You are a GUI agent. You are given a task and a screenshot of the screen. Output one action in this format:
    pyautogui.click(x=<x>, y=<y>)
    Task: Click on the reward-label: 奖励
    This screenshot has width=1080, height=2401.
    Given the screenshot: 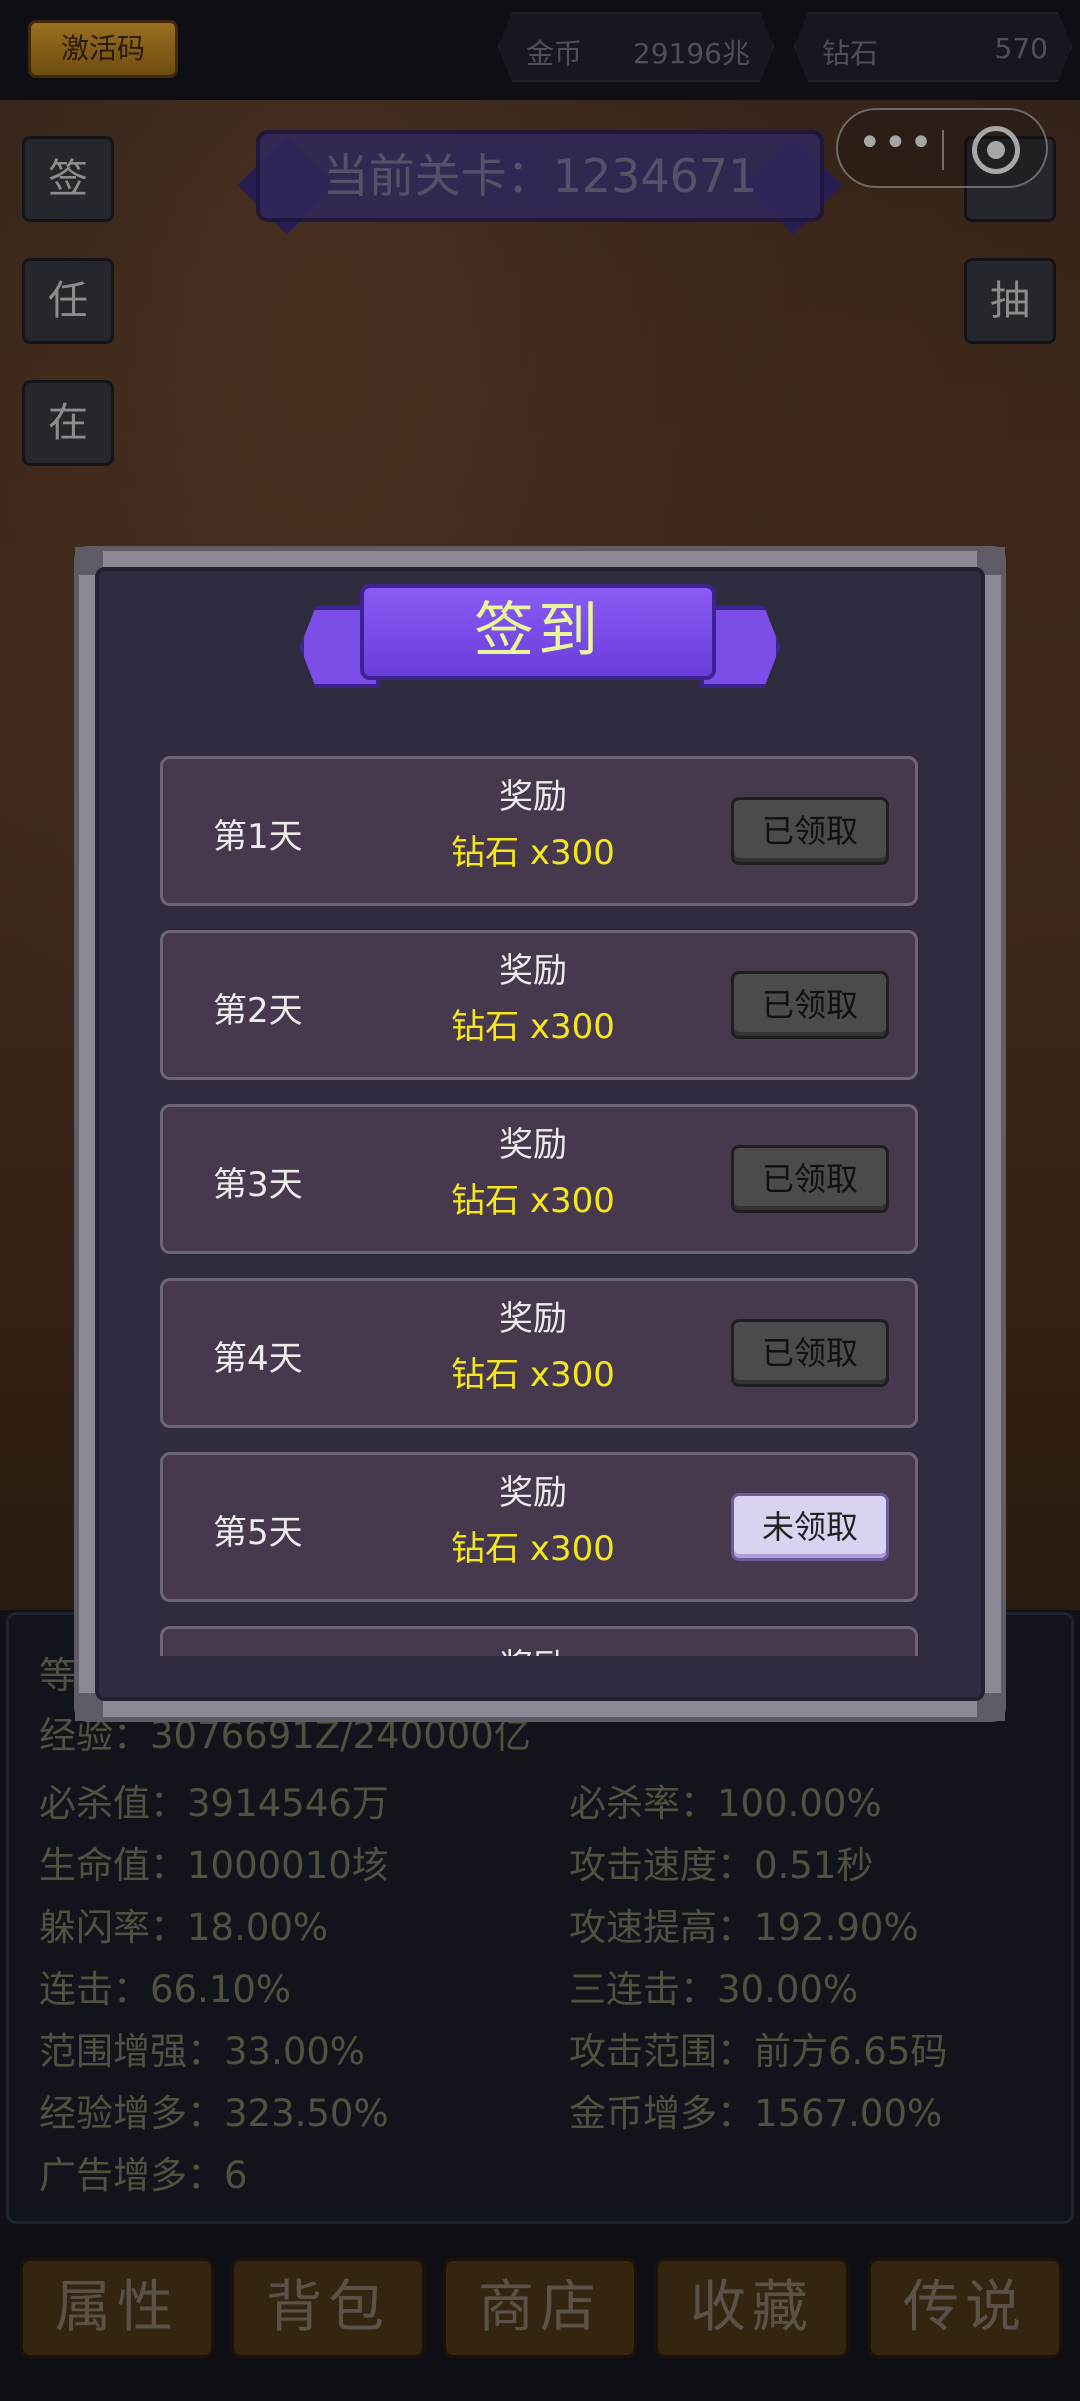 What is the action you would take?
    pyautogui.click(x=533, y=1647)
    